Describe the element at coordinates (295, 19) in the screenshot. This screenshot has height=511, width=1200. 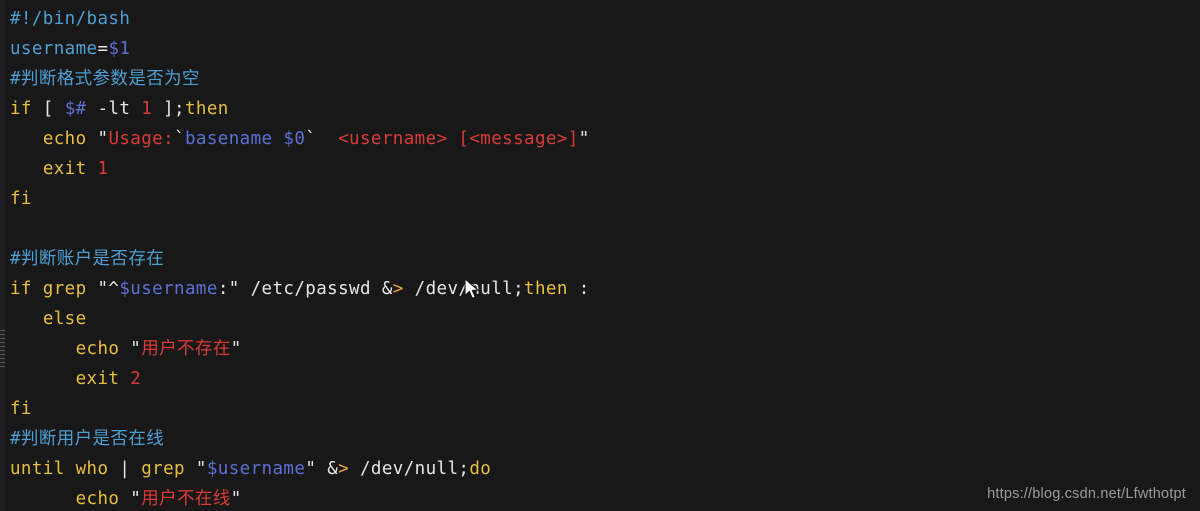
I see `code-line-1: #!/bin/bash` at that location.